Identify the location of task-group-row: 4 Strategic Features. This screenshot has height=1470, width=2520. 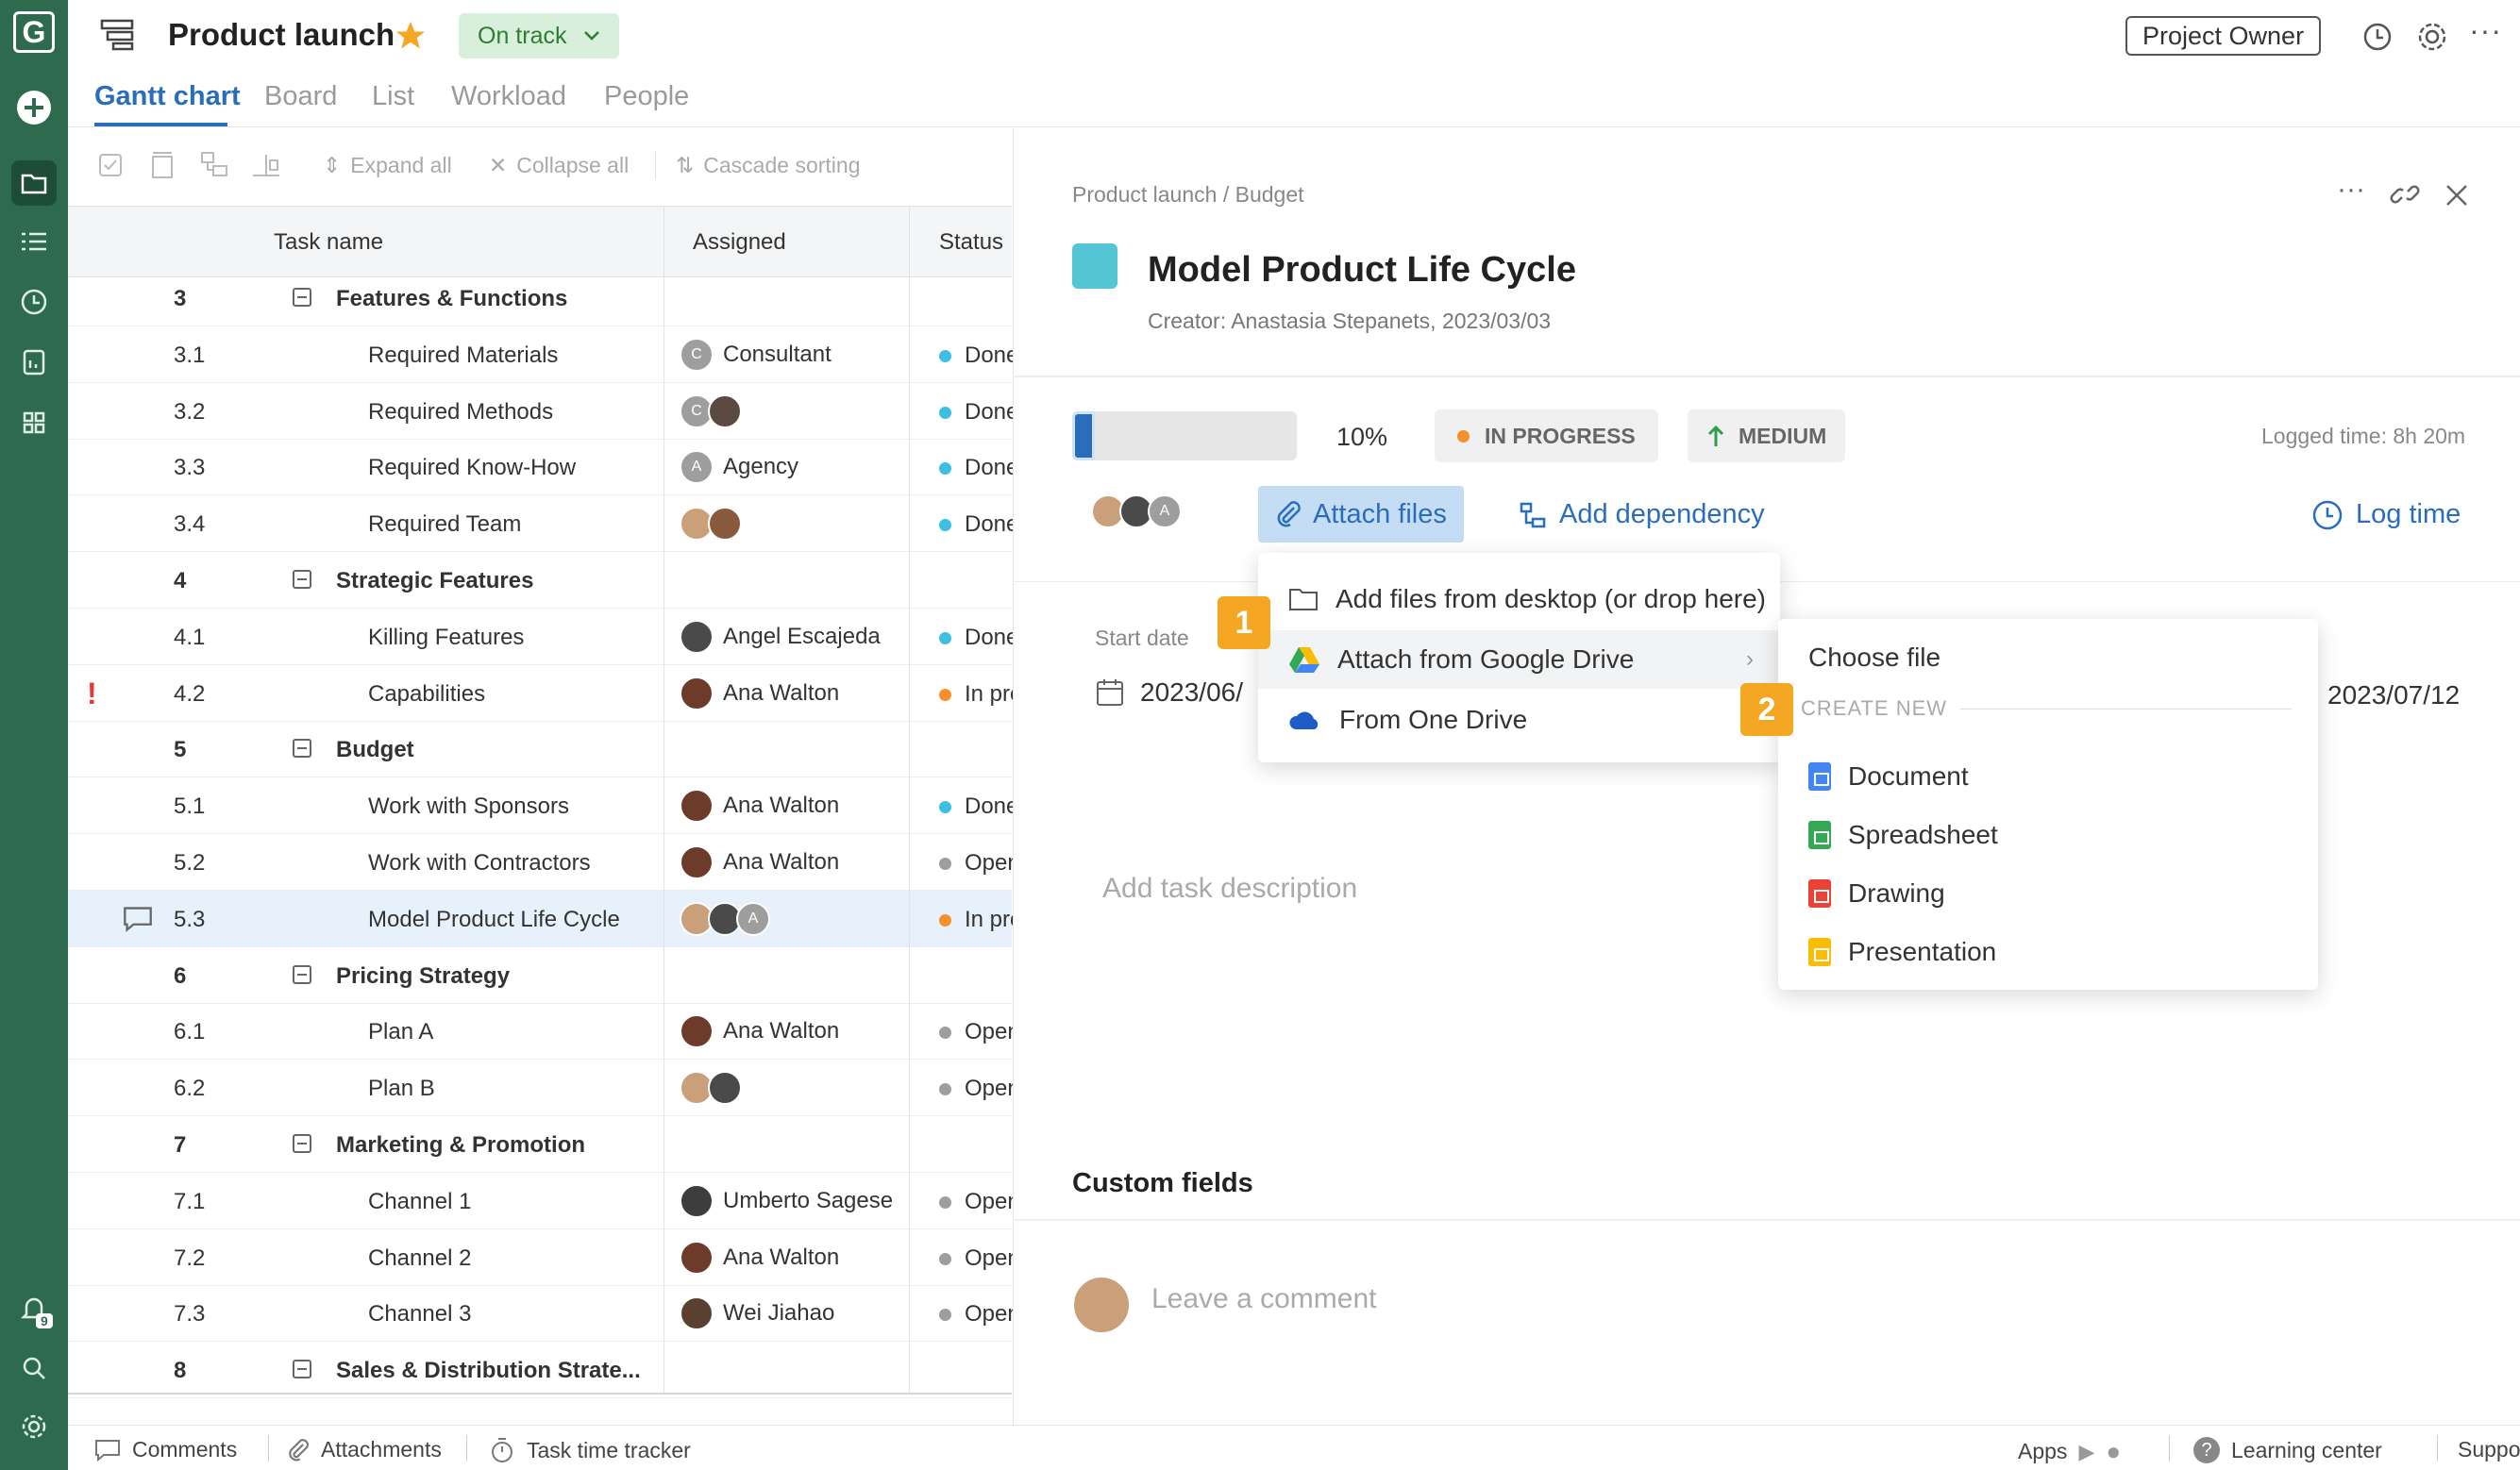
(540, 581).